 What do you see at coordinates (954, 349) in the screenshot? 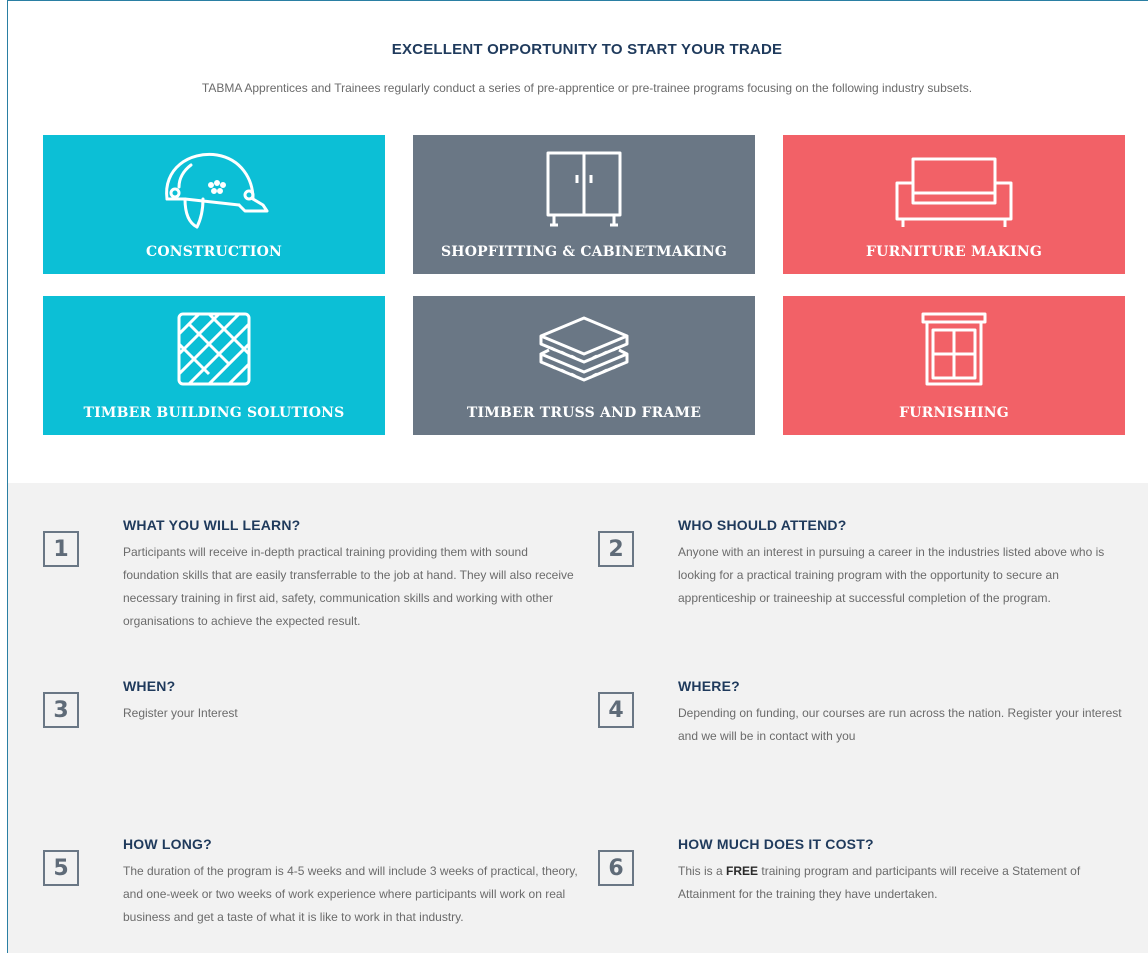
I see `window-icon` at bounding box center [954, 349].